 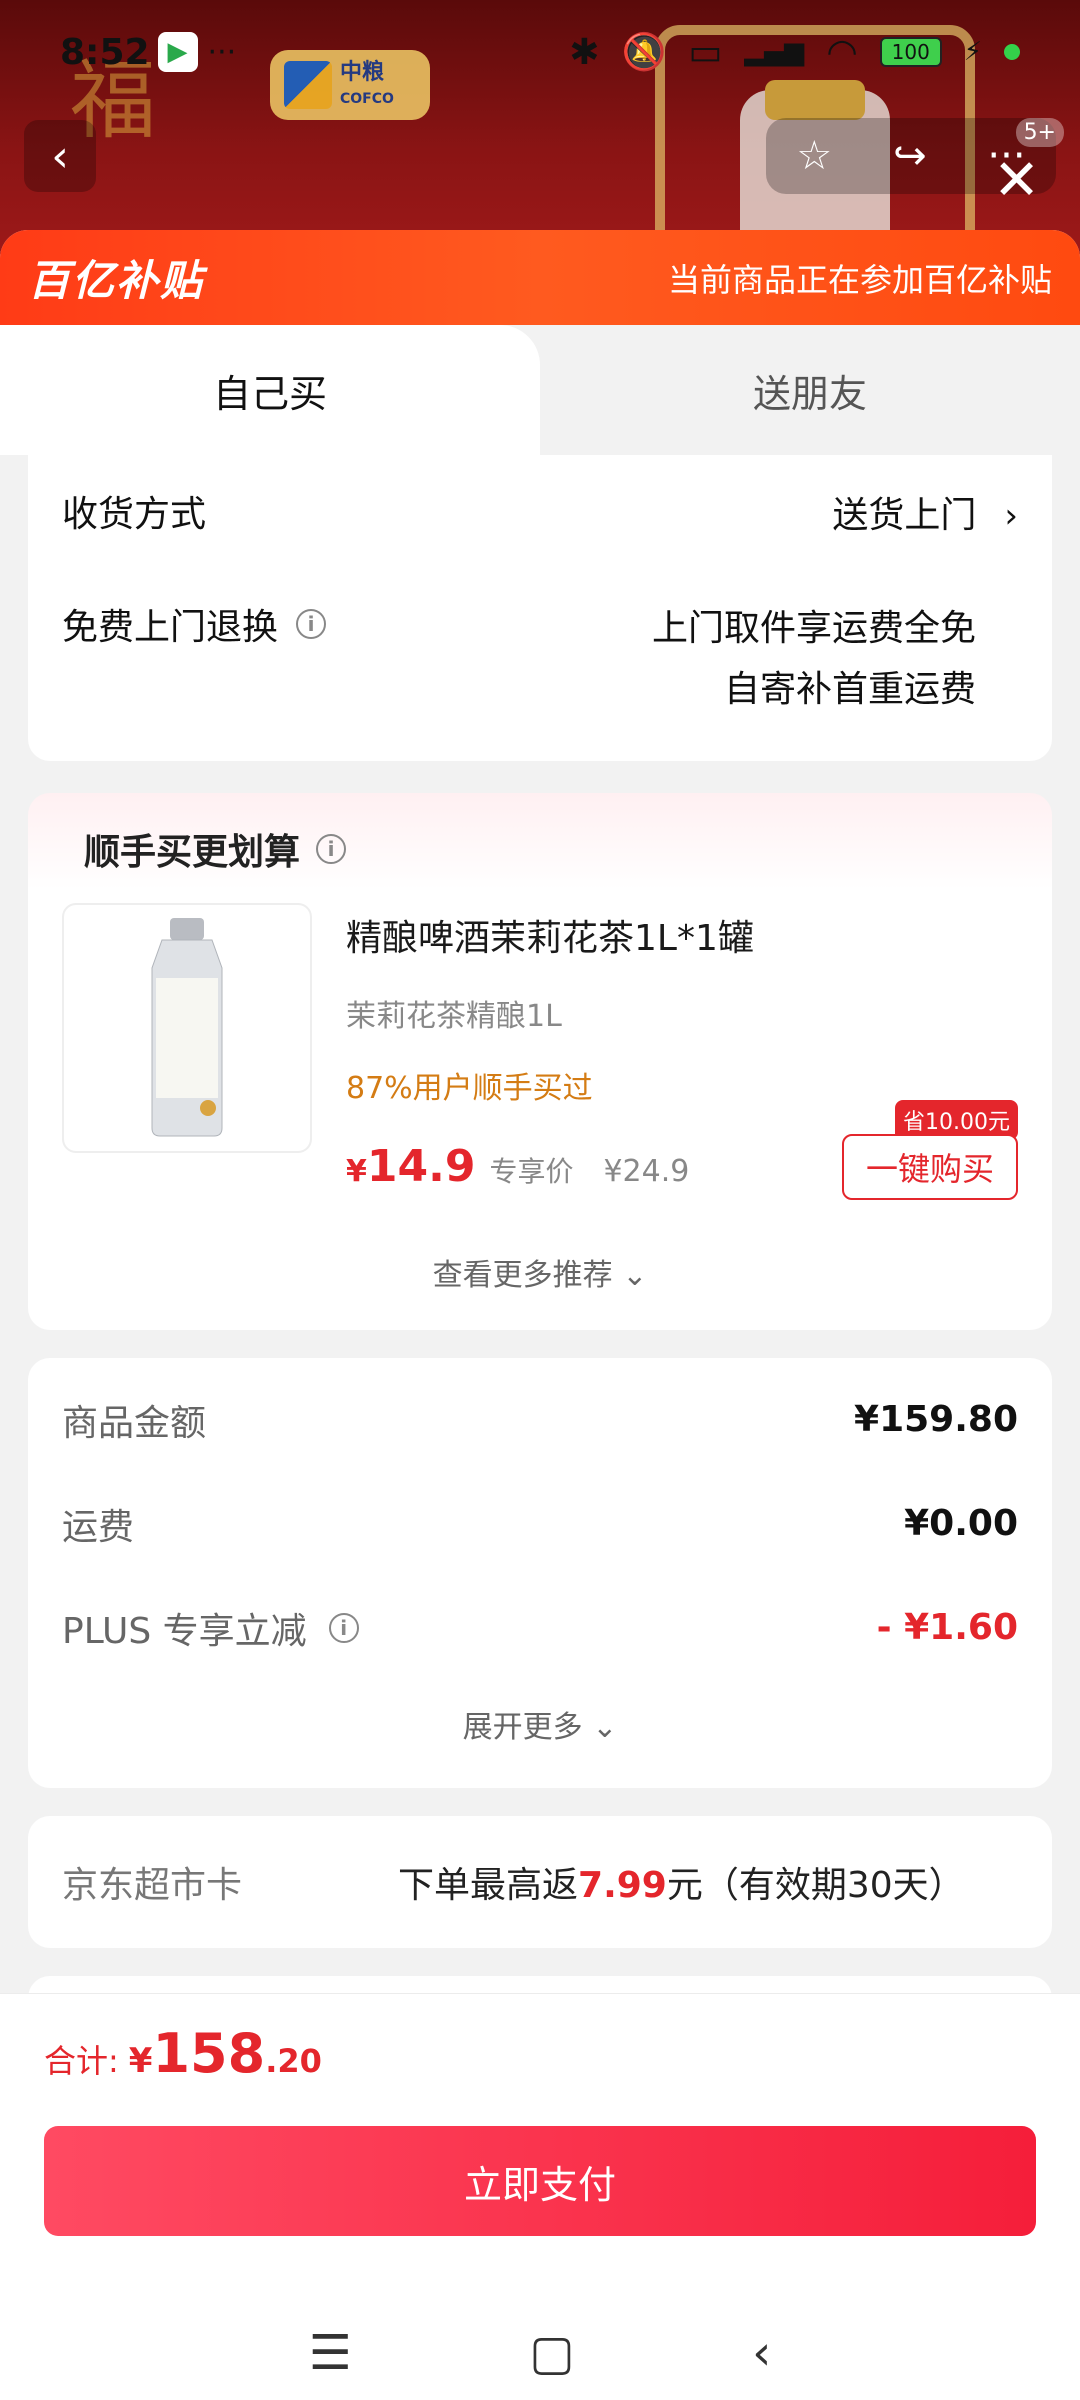 I want to click on system-nav-bar: ☰ ▢ ‹, so click(x=540, y=2352).